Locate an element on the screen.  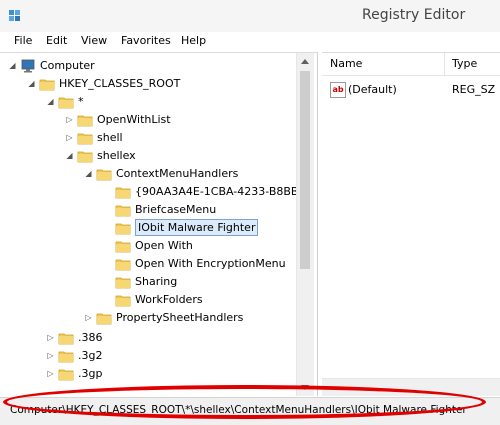
scroll-up-icon is located at coordinates (305, 61).